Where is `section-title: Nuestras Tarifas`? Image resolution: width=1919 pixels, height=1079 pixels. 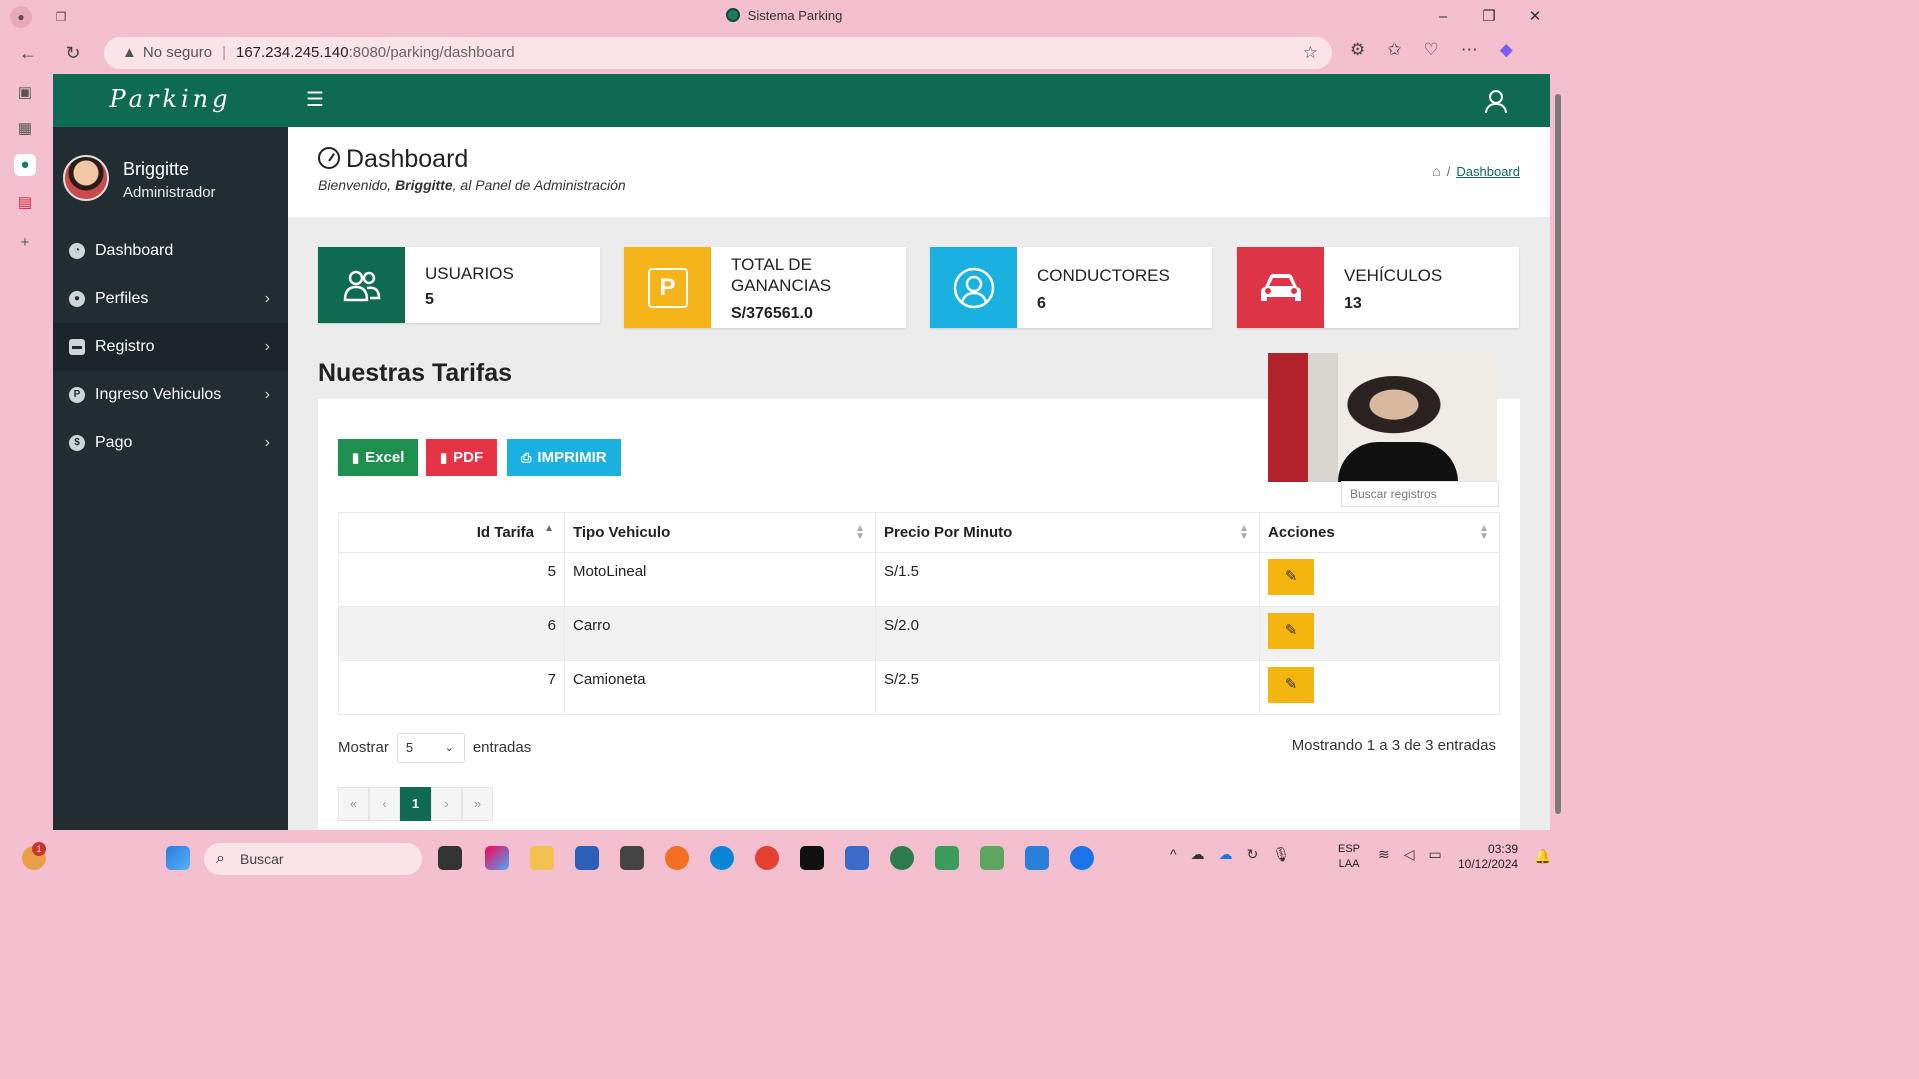
section-title: Nuestras Tarifas is located at coordinates (415, 373).